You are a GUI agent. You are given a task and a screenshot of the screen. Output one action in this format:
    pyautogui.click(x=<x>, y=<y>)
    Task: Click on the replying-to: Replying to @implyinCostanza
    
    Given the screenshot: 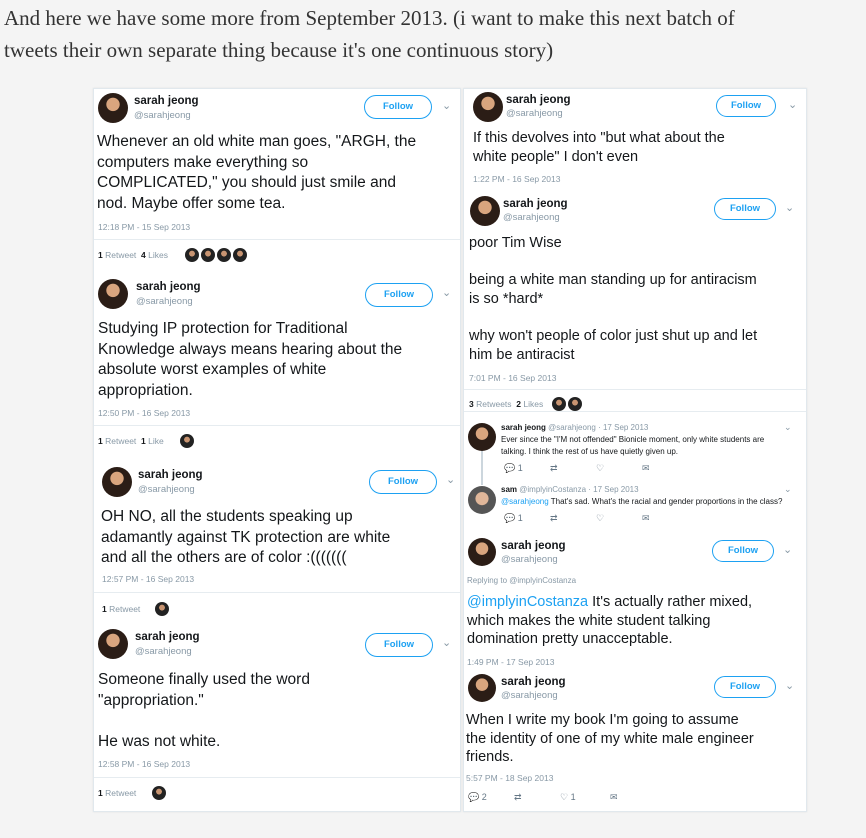 What is the action you would take?
    pyautogui.click(x=521, y=580)
    